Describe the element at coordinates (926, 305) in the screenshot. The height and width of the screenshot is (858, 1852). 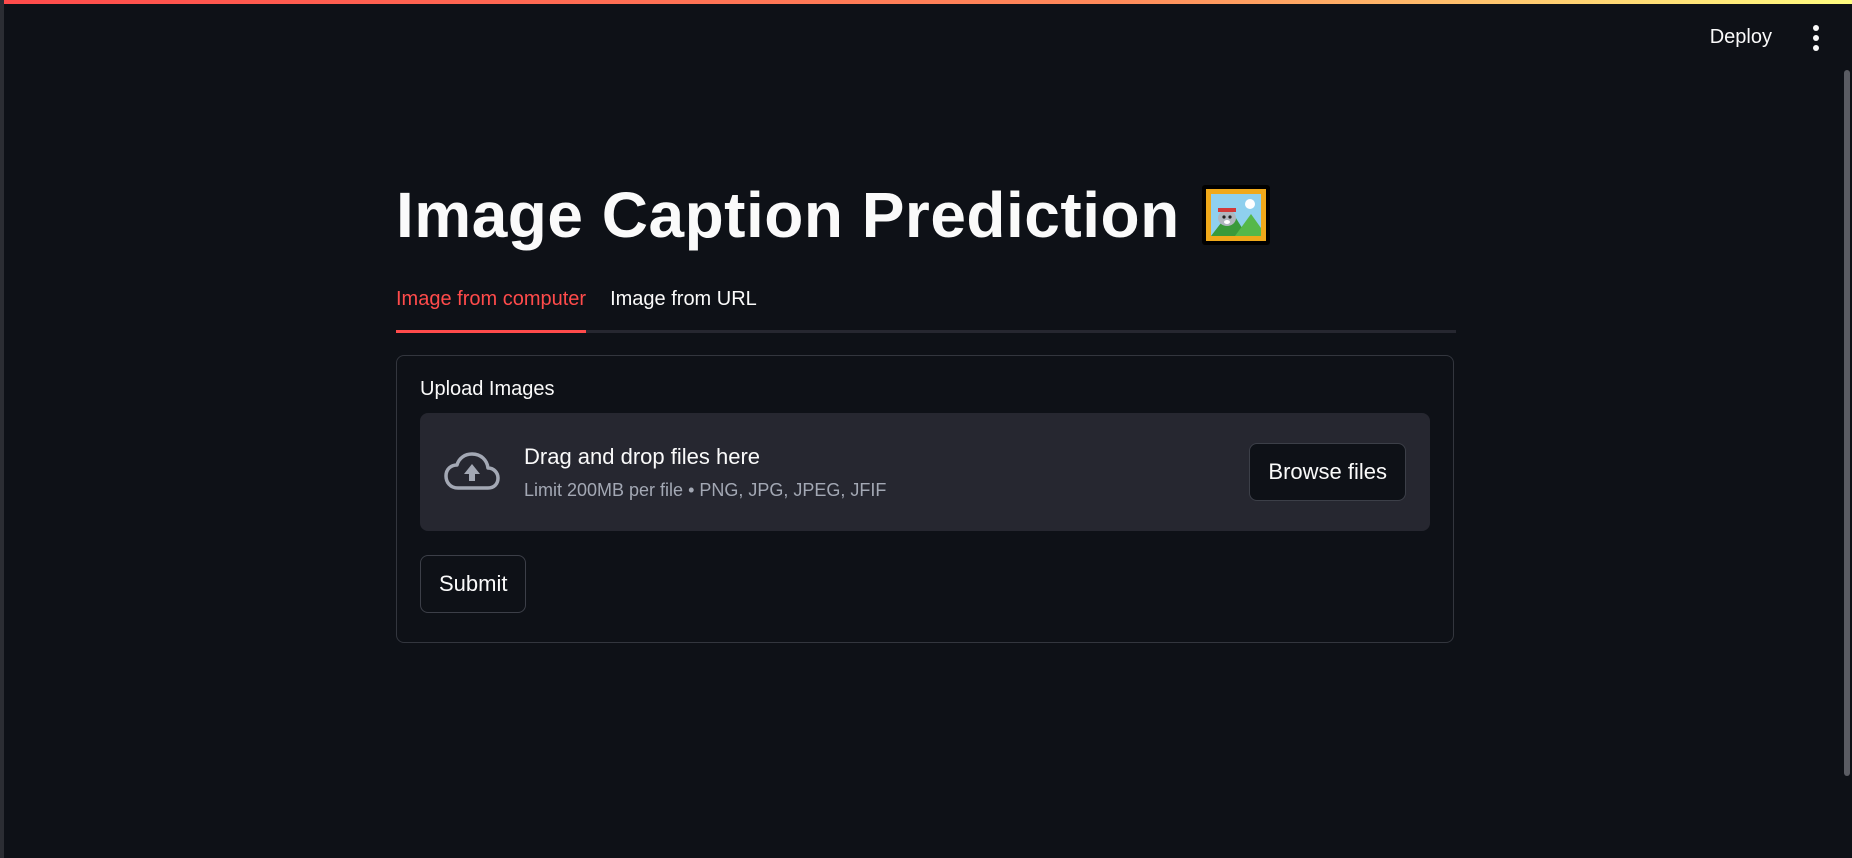
I see `tab-bar: Image from computer Image from URL` at that location.